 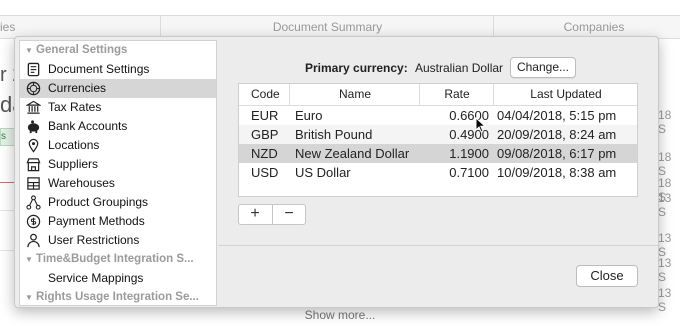 What do you see at coordinates (586, 27) in the screenshot?
I see `bg-column-header-companies: Companies` at bounding box center [586, 27].